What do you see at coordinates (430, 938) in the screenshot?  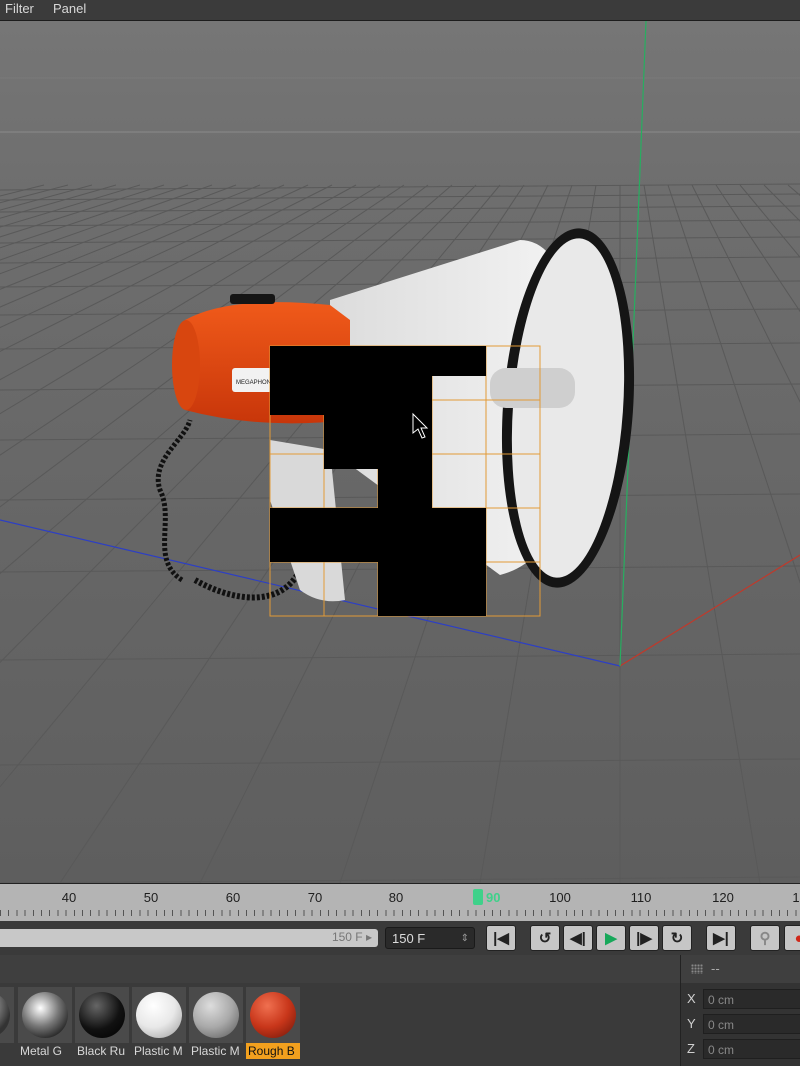 I see `end-frame-field: 150 F ⇕` at bounding box center [430, 938].